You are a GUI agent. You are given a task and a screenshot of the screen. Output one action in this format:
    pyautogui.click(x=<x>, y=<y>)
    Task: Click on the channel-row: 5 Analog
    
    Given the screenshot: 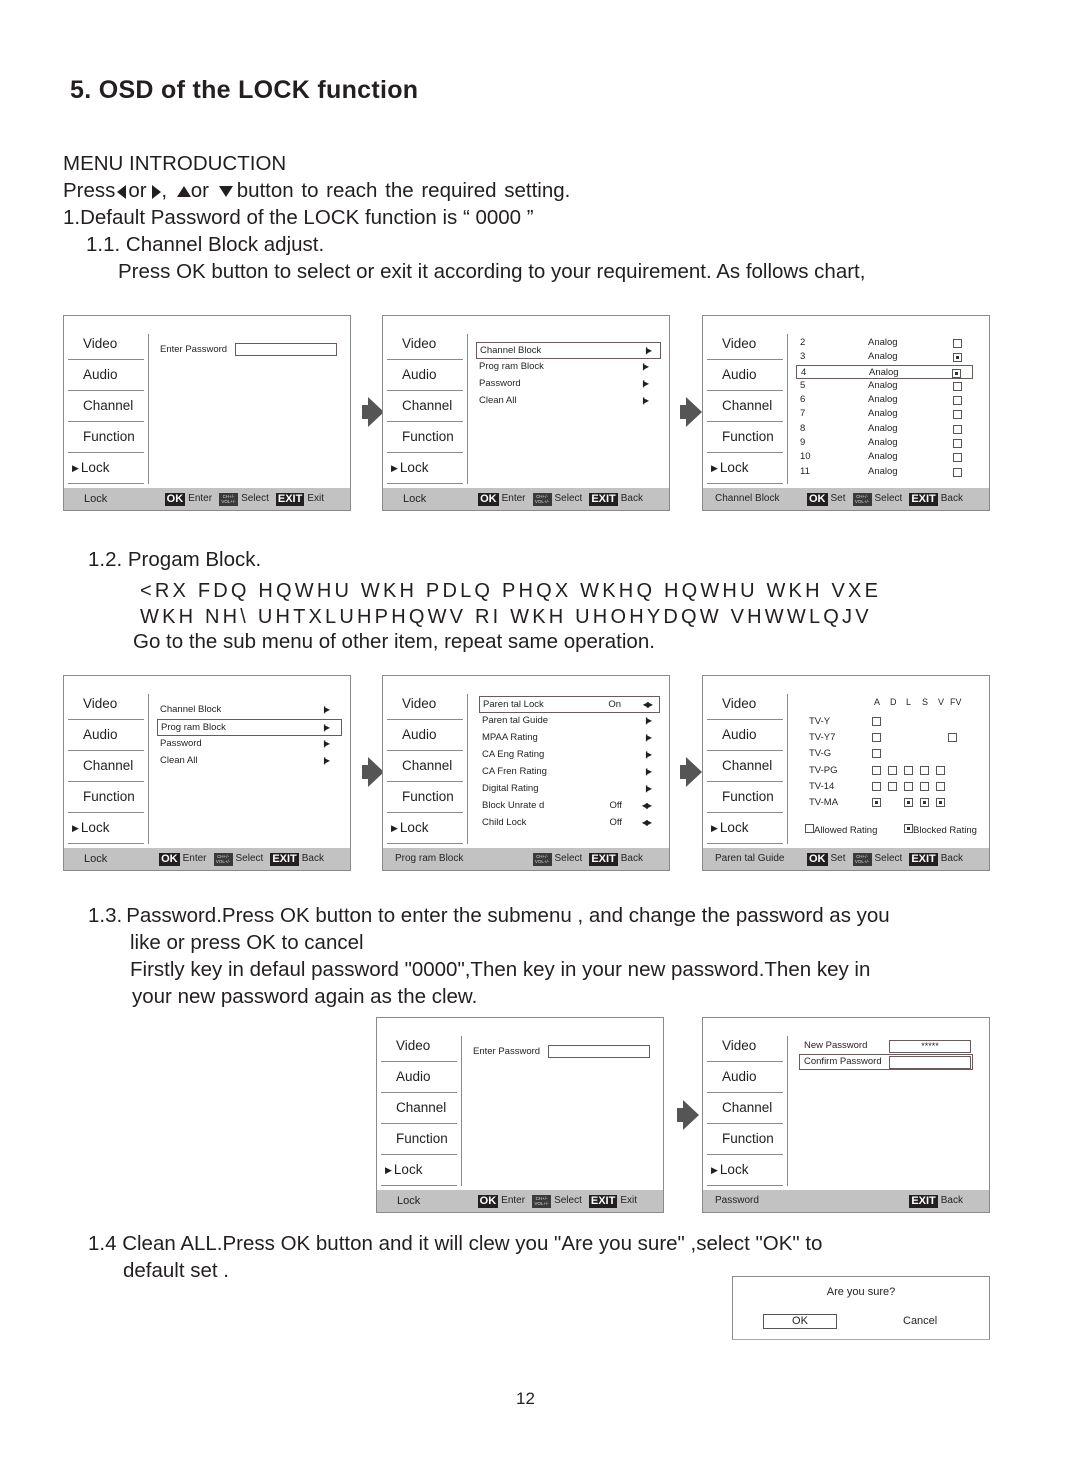 What is the action you would take?
    pyautogui.click(x=884, y=386)
    